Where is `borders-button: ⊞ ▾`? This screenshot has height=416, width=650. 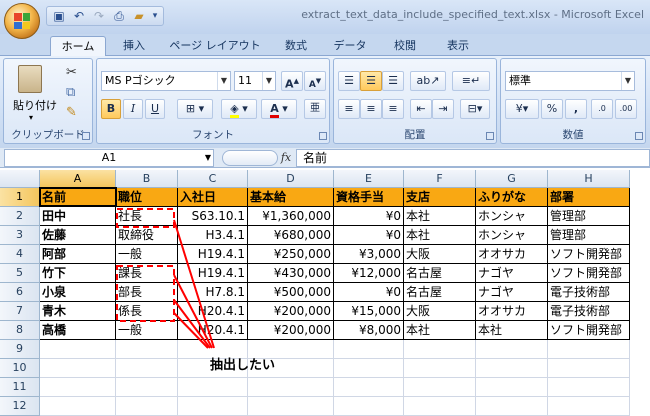 borders-button: ⊞ ▾ is located at coordinates (195, 109).